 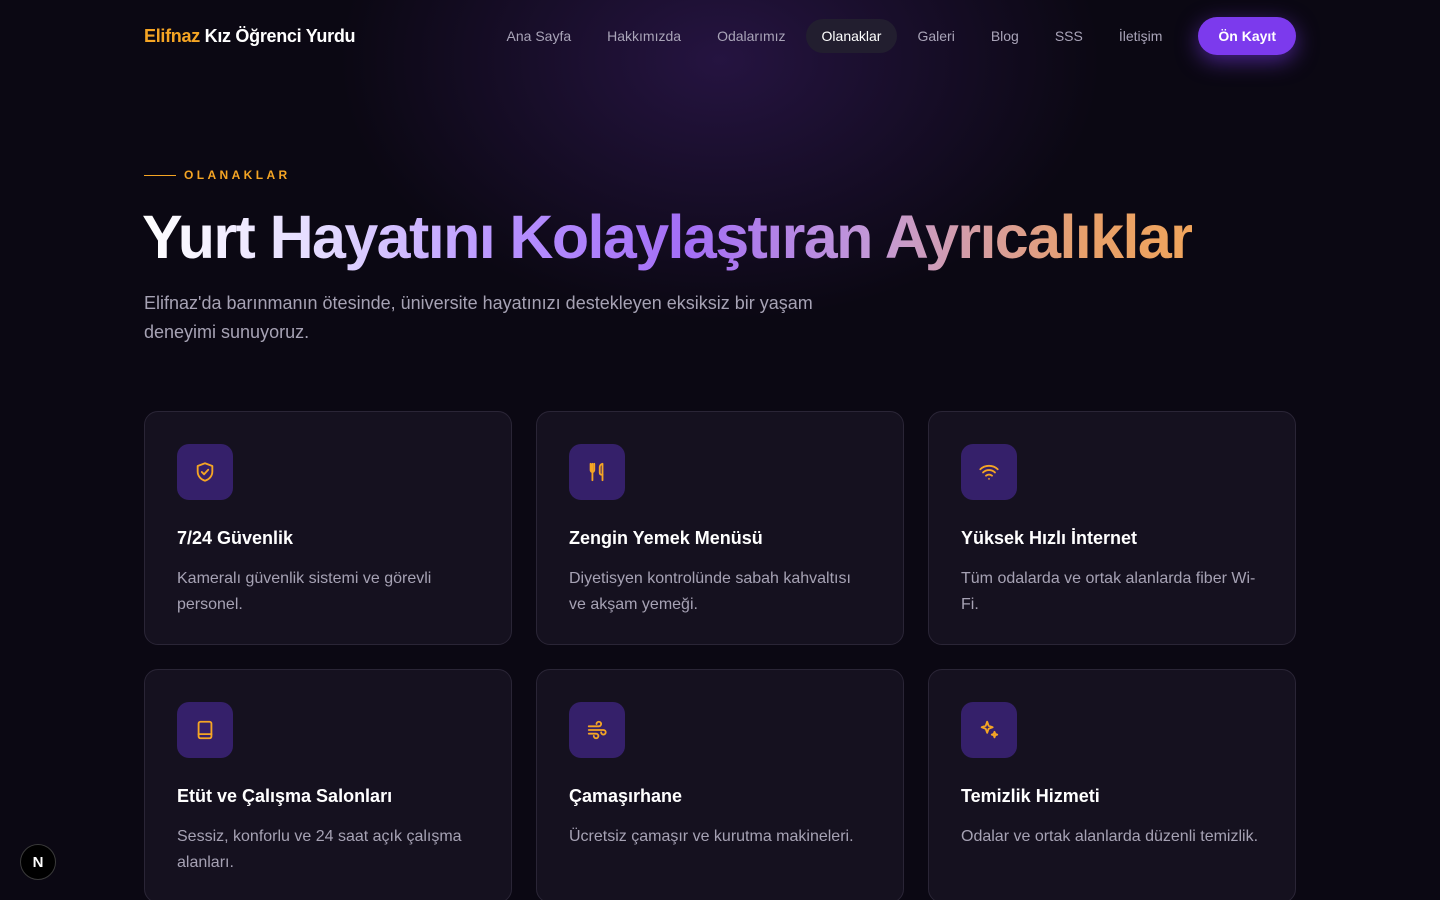 I want to click on brand-logo: Elifnaz Kız Öğrenci Yurdu, so click(x=250, y=36).